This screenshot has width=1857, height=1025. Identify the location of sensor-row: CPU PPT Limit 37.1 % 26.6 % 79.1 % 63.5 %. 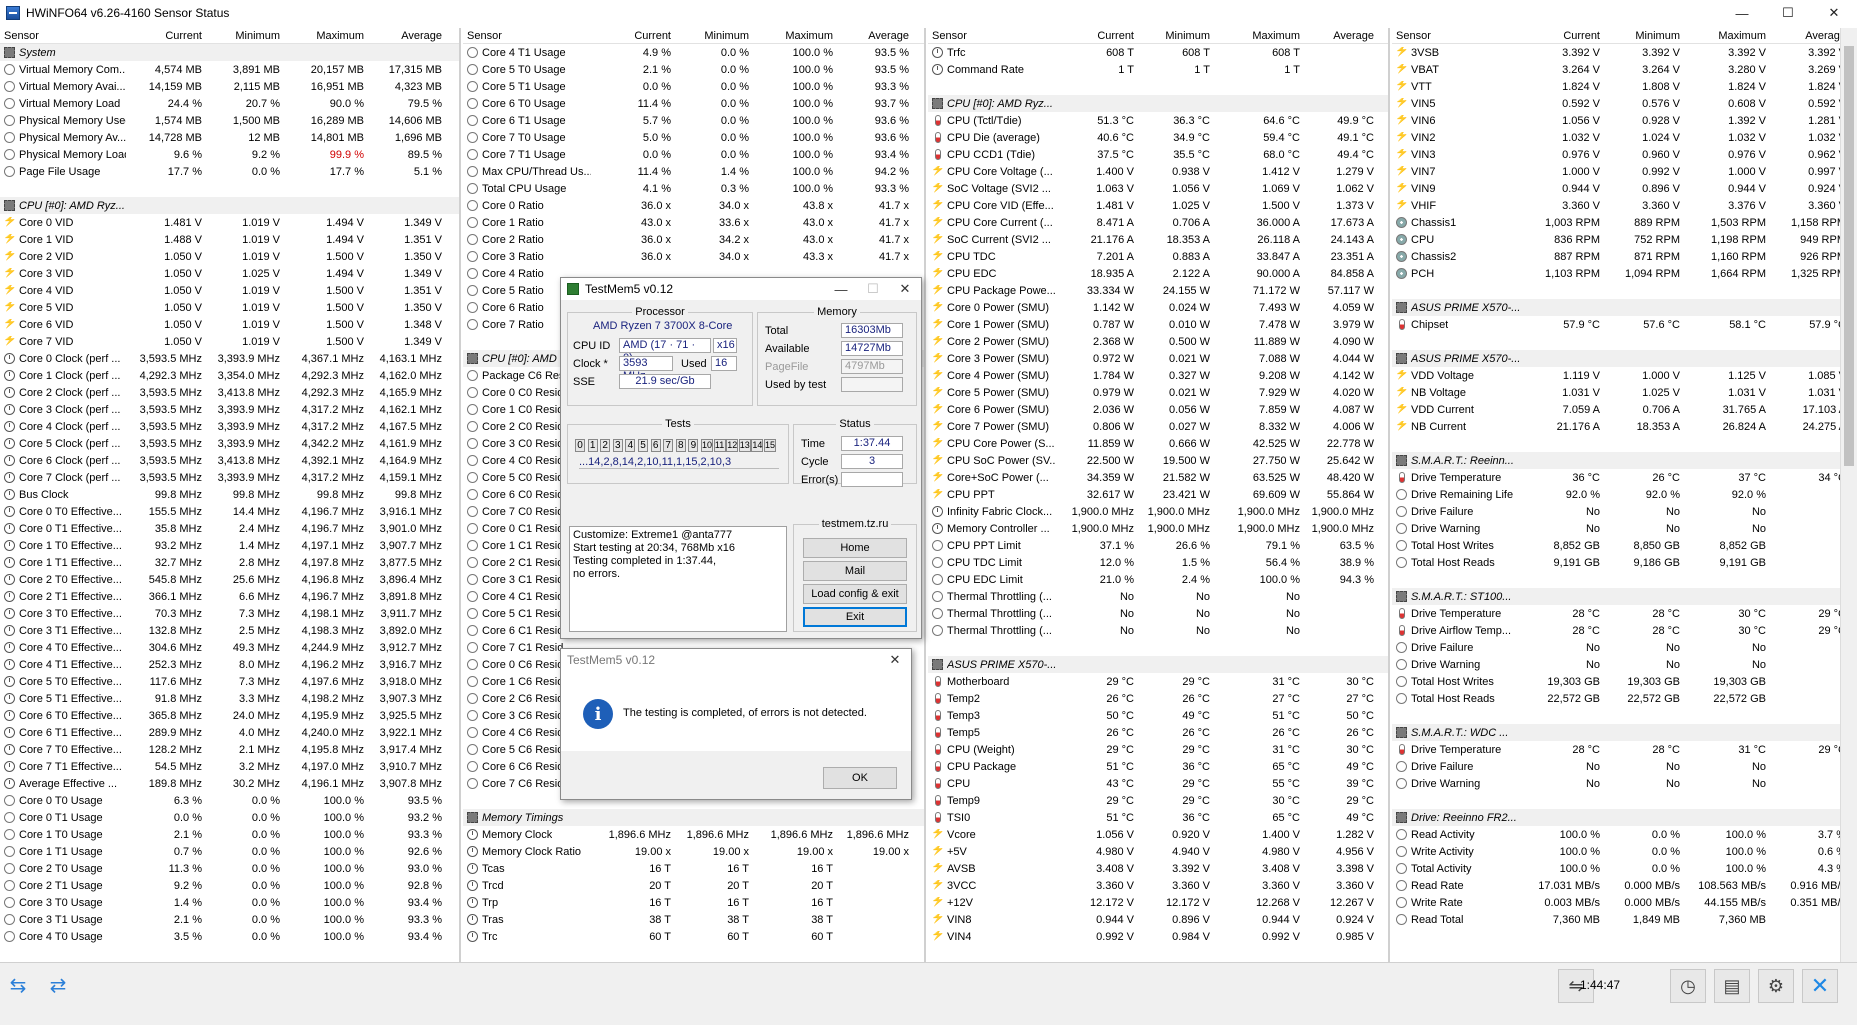
(1158, 545).